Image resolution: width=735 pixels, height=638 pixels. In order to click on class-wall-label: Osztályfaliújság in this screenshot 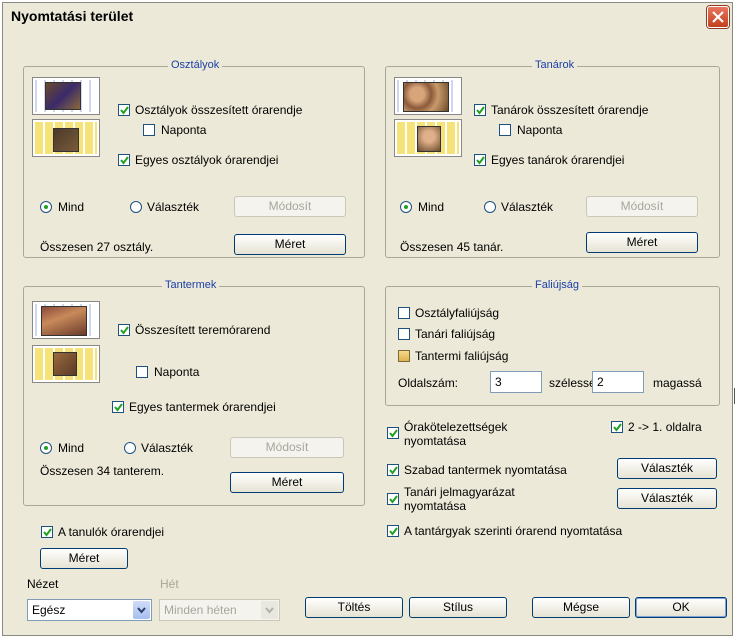, I will do `click(457, 313)`.